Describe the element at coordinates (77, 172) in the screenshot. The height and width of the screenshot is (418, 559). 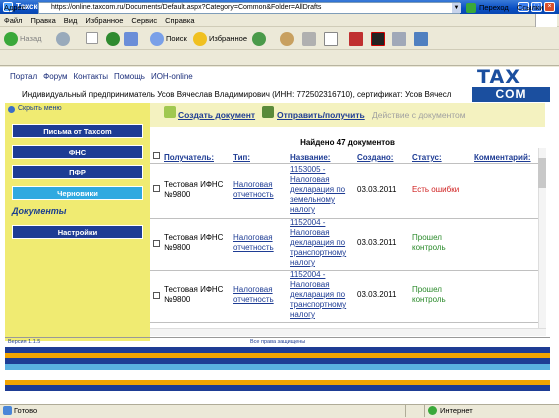
I see `sidebar-item-pfr: ПФР` at that location.